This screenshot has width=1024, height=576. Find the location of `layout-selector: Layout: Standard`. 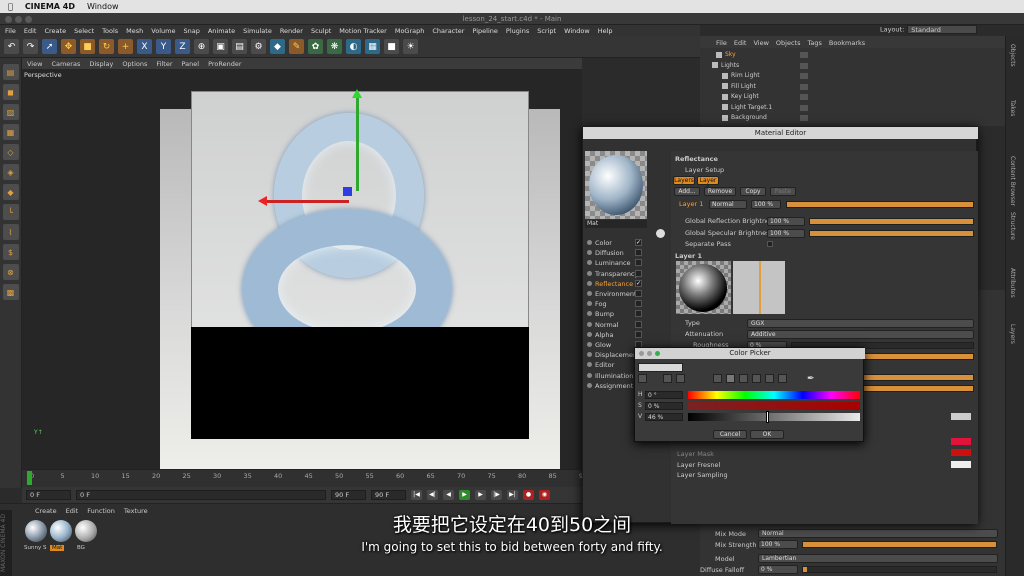

layout-selector: Layout: Standard is located at coordinates (929, 29).